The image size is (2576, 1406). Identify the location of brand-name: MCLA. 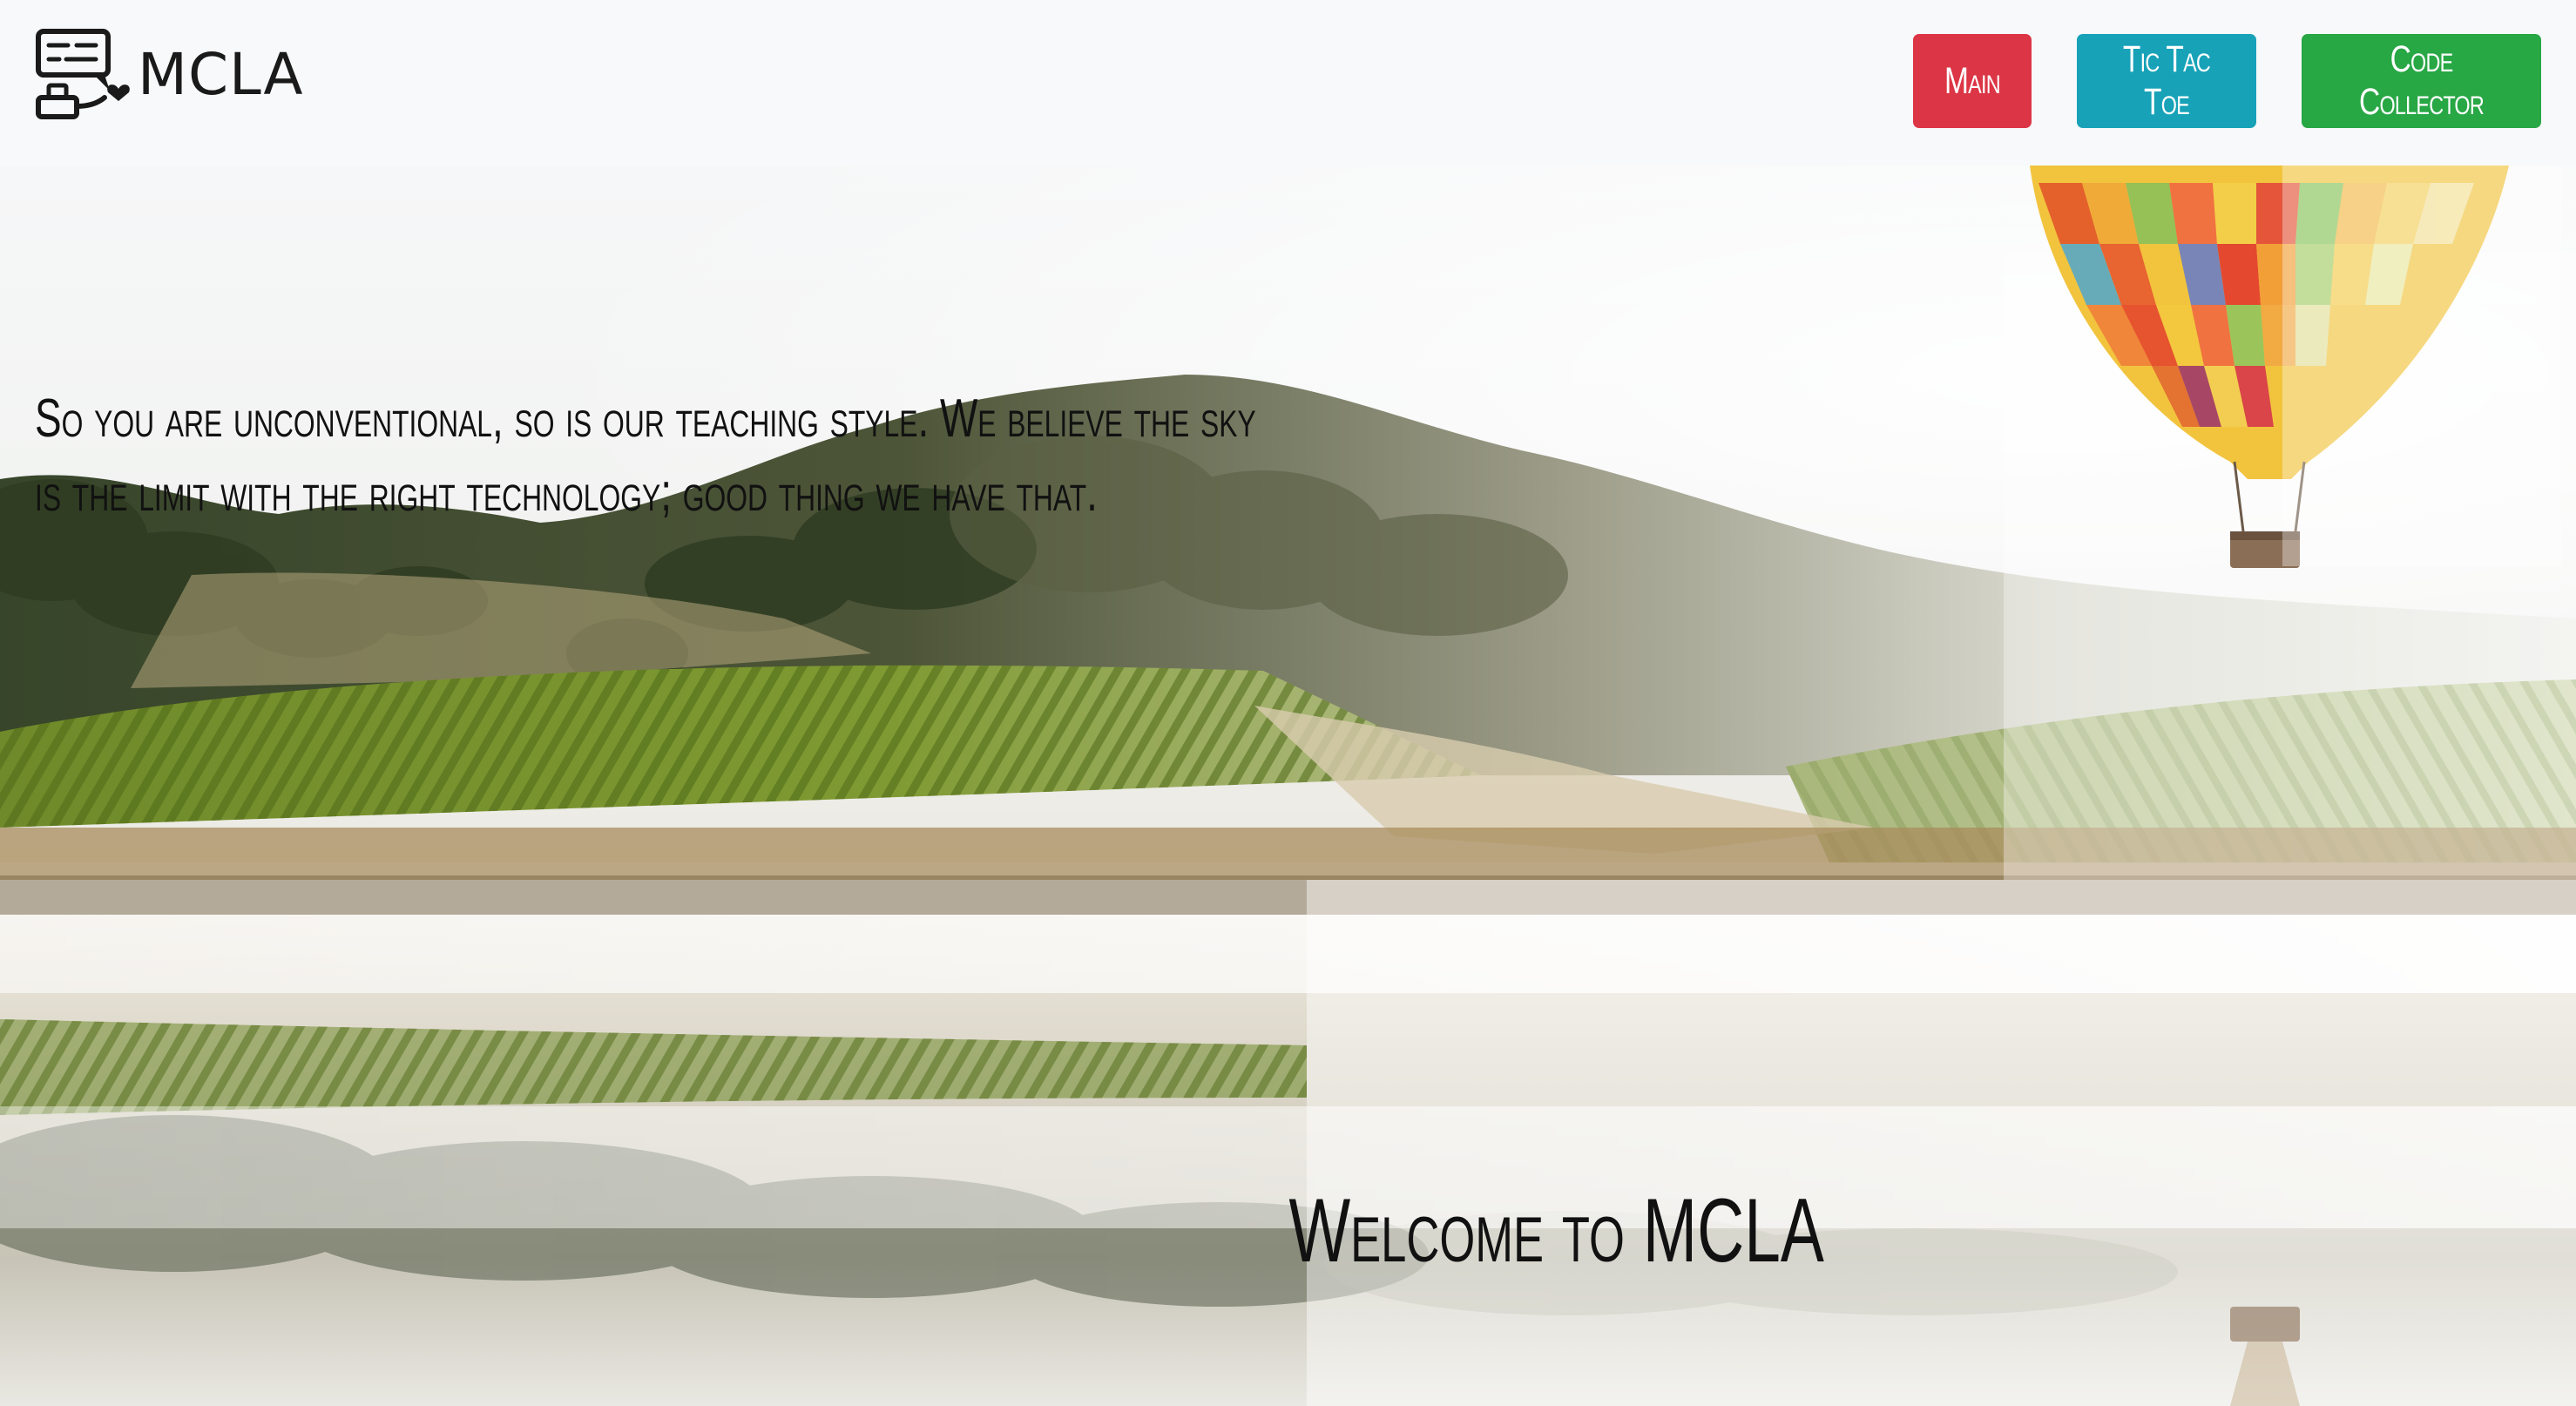
(221, 74).